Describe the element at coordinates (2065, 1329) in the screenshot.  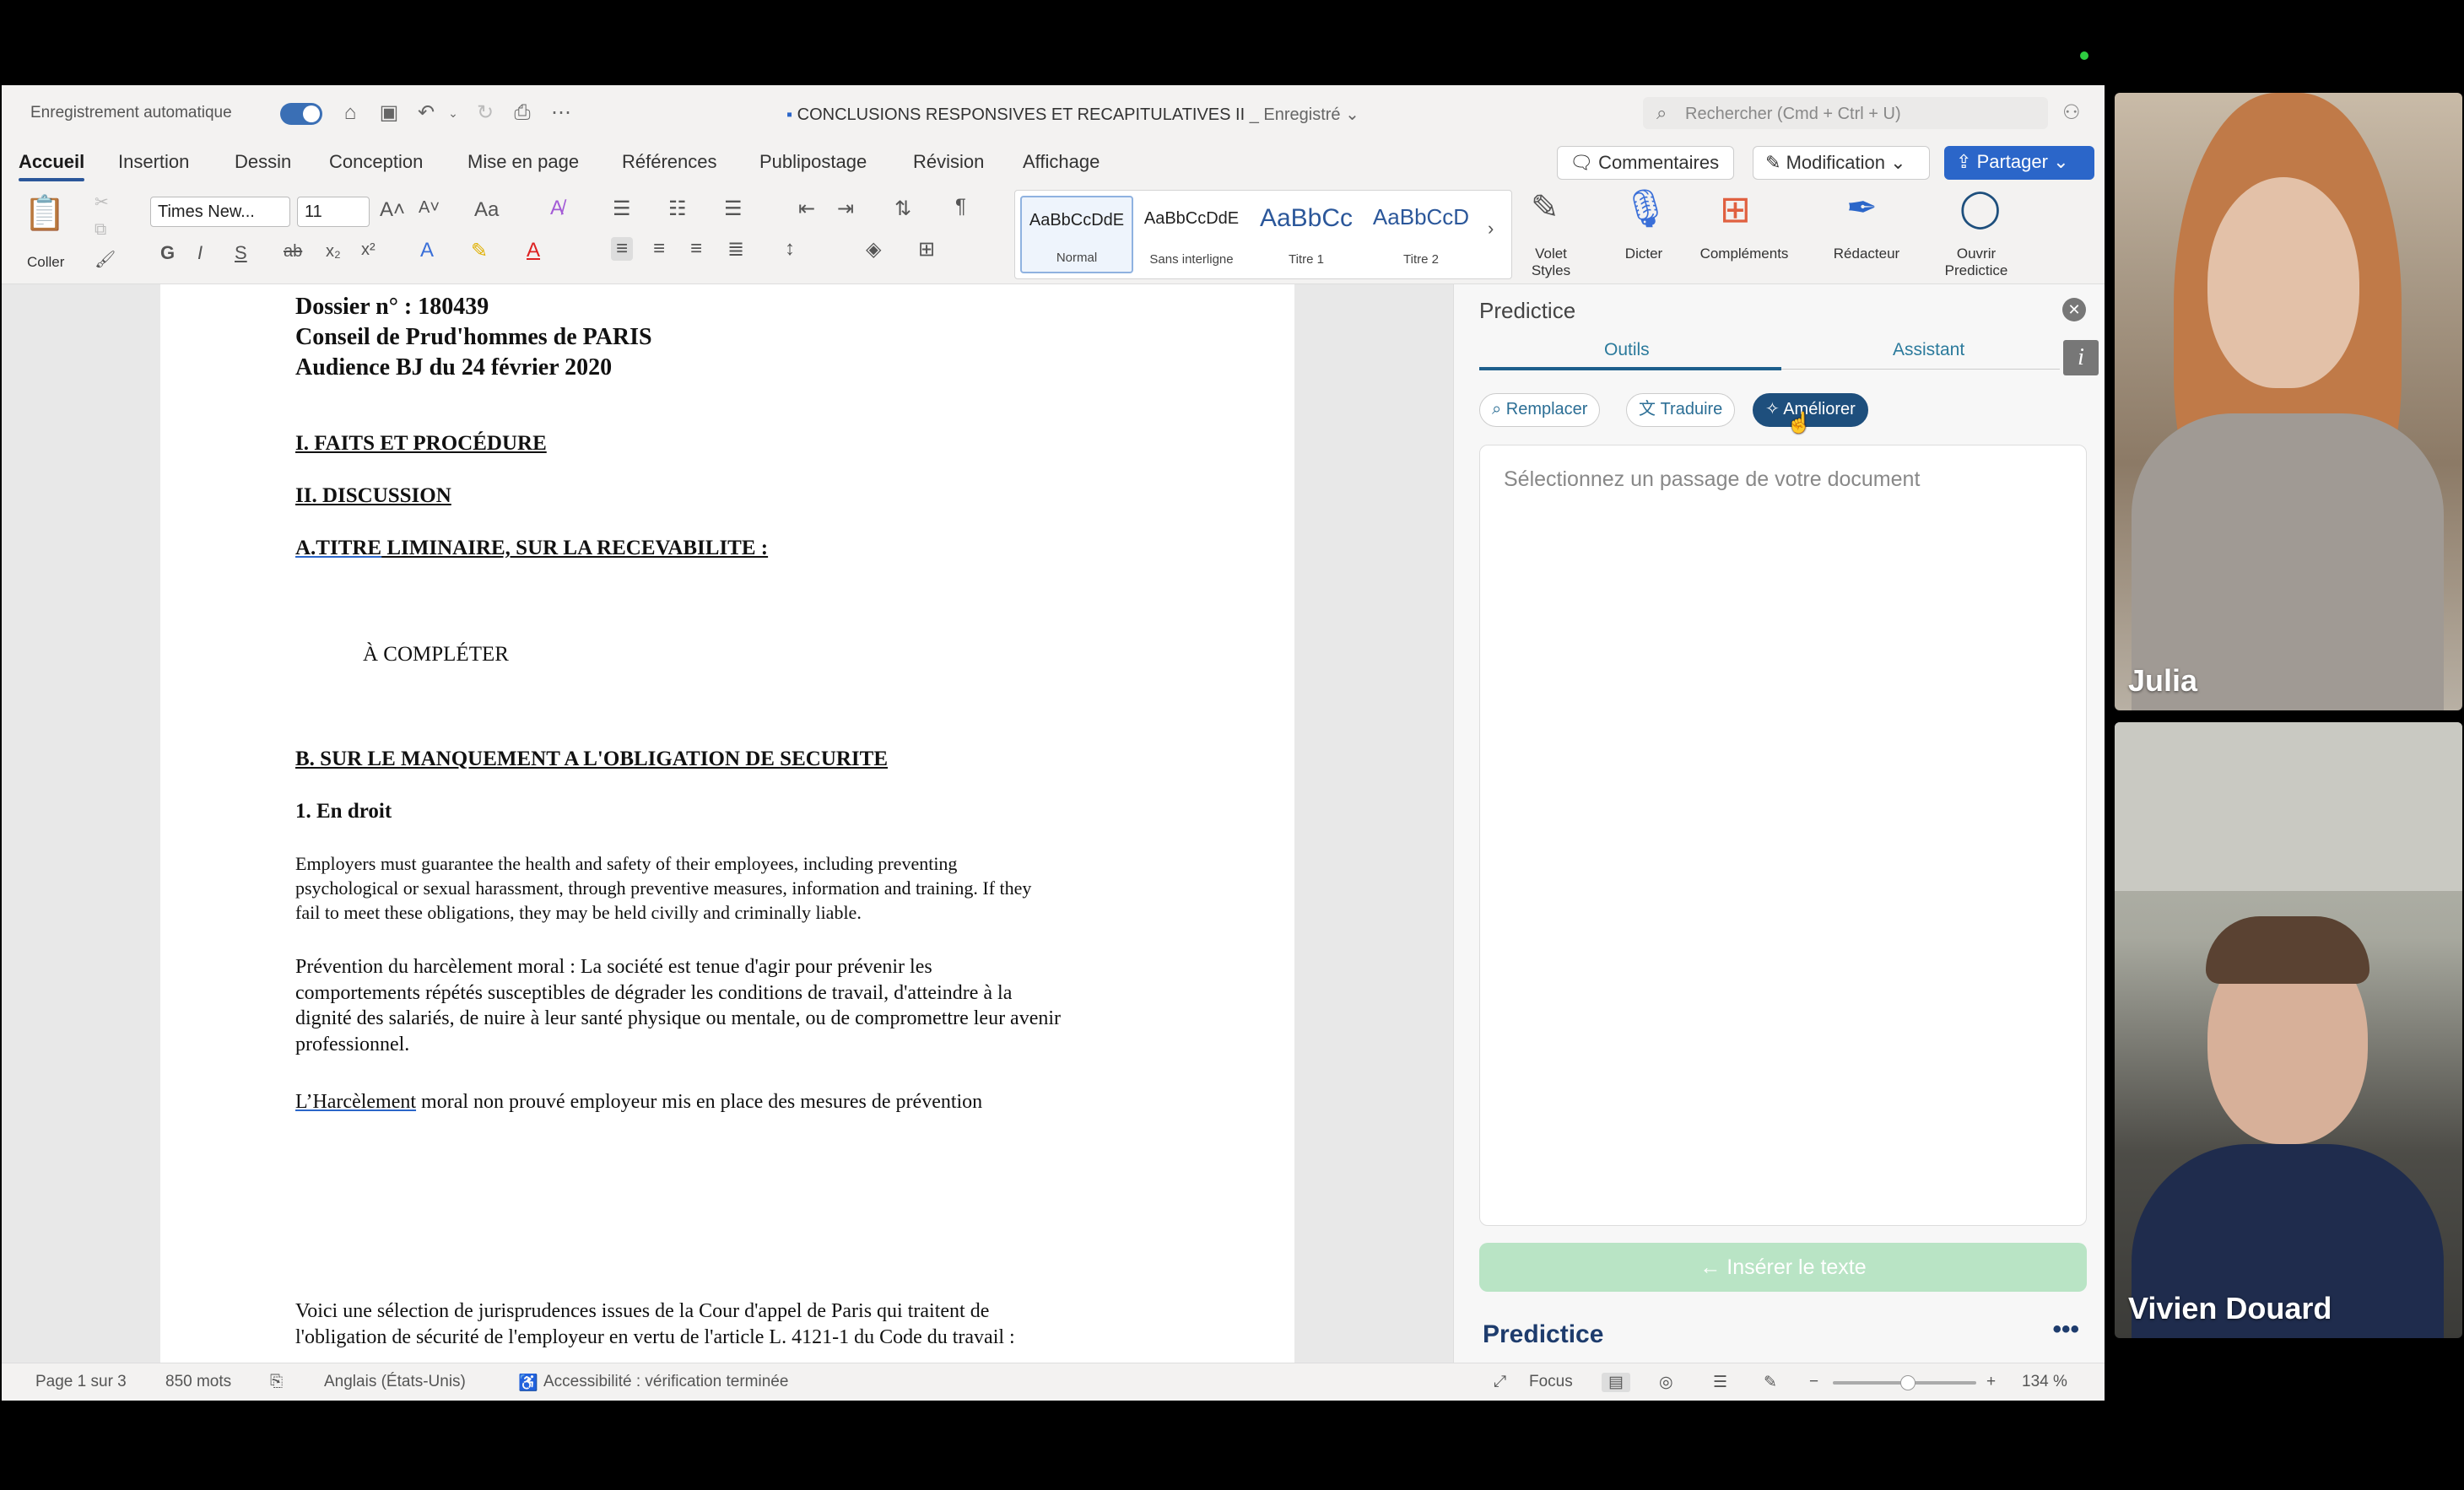
I see `more-options-icon: •••` at that location.